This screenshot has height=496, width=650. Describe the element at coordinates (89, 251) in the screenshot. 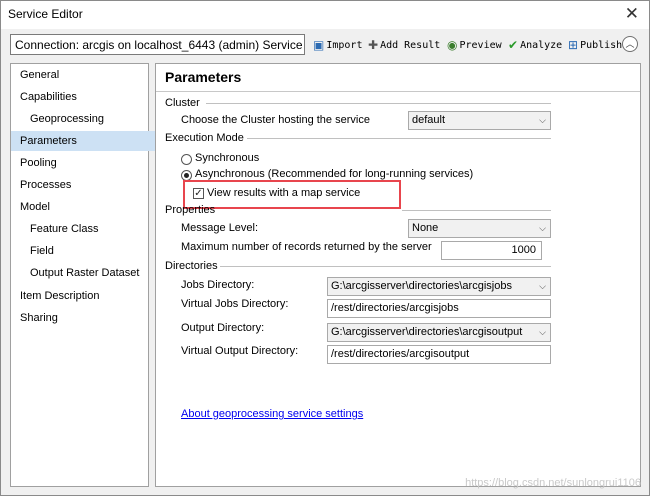

I see `sidebar-item-field: Field` at that location.